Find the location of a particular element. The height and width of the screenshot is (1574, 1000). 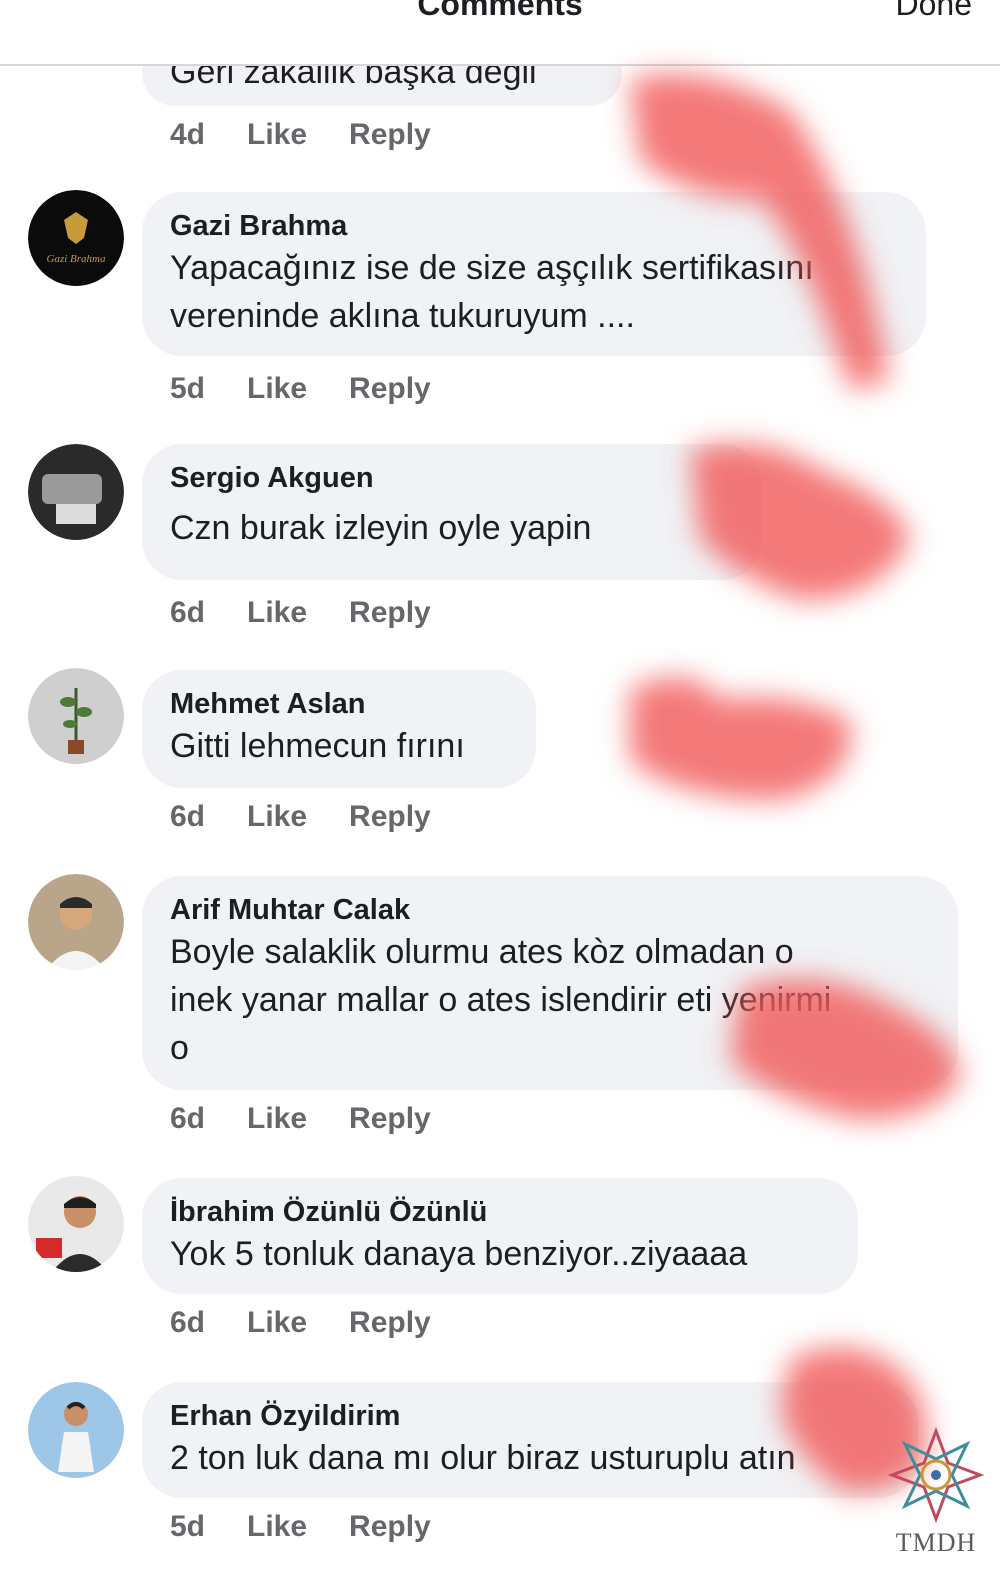

comment-meta: 4d Like Reply is located at coordinates (300, 135).